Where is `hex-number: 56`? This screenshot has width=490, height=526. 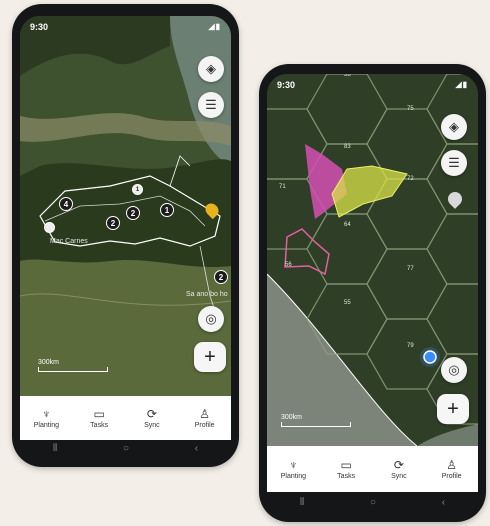
hex-number: 56 is located at coordinates (288, 265).